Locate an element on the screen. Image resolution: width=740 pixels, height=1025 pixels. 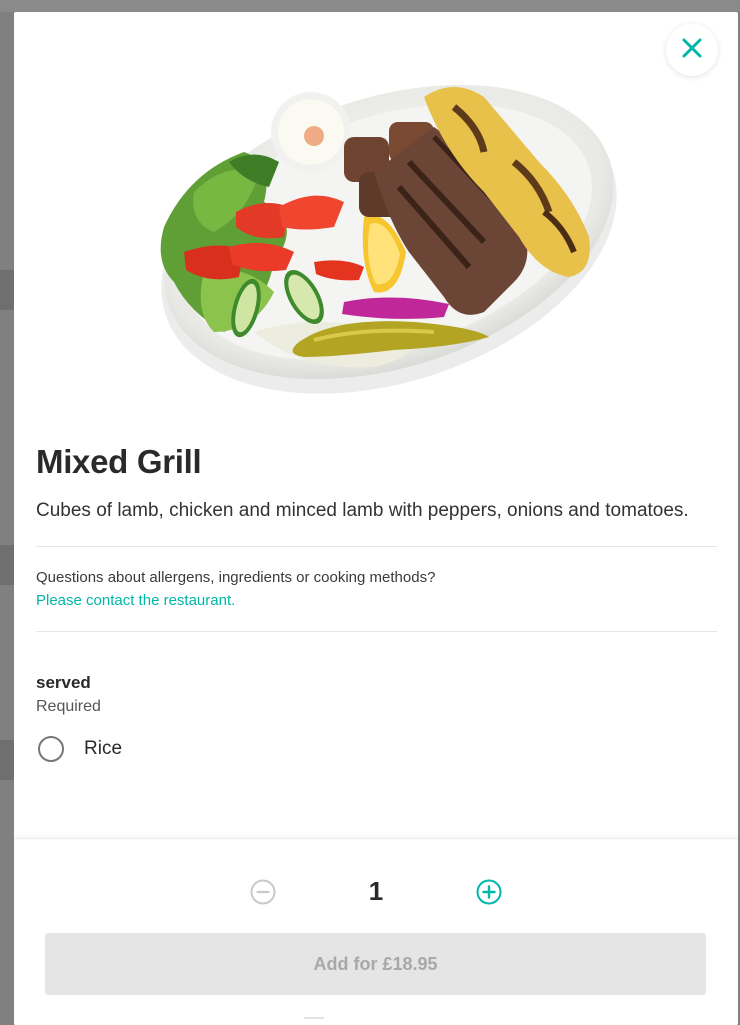
option-group-title: served is located at coordinates (63, 682).